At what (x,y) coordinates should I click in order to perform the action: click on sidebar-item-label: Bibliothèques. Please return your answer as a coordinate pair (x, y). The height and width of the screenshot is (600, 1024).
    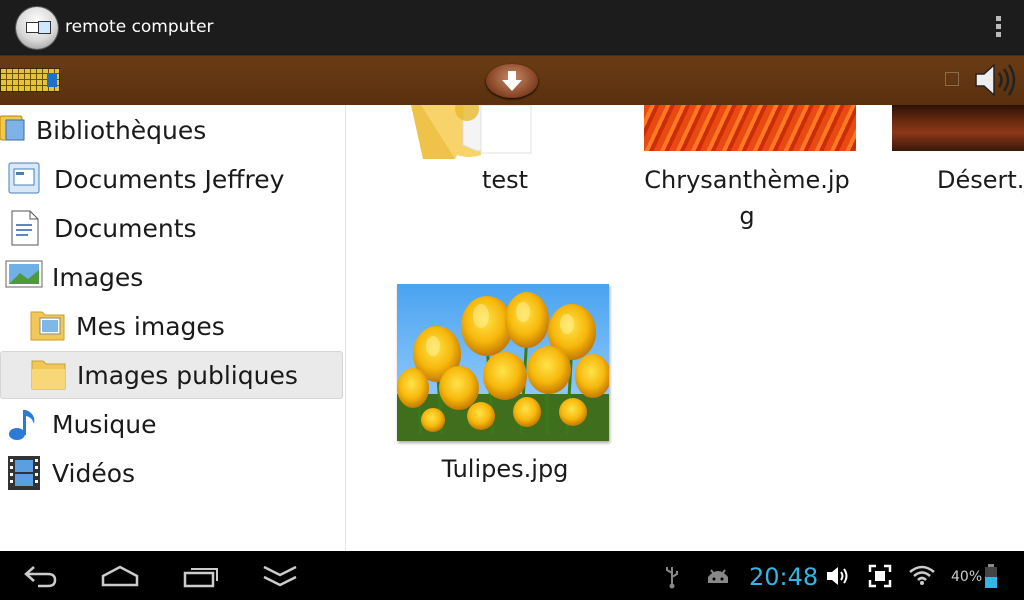
    Looking at the image, I should click on (121, 130).